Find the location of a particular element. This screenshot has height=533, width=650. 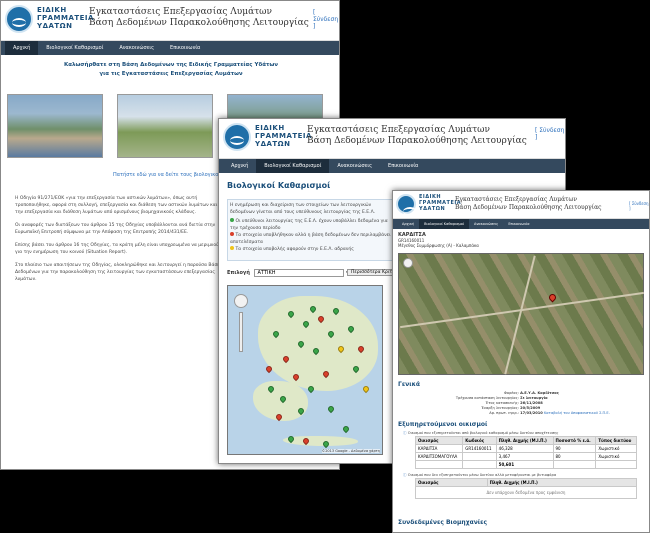

table-row: ΚΑΡΔΙΤΣΑ GR14160011 46,328 90 Χωριστικό is located at coordinates (525, 448).